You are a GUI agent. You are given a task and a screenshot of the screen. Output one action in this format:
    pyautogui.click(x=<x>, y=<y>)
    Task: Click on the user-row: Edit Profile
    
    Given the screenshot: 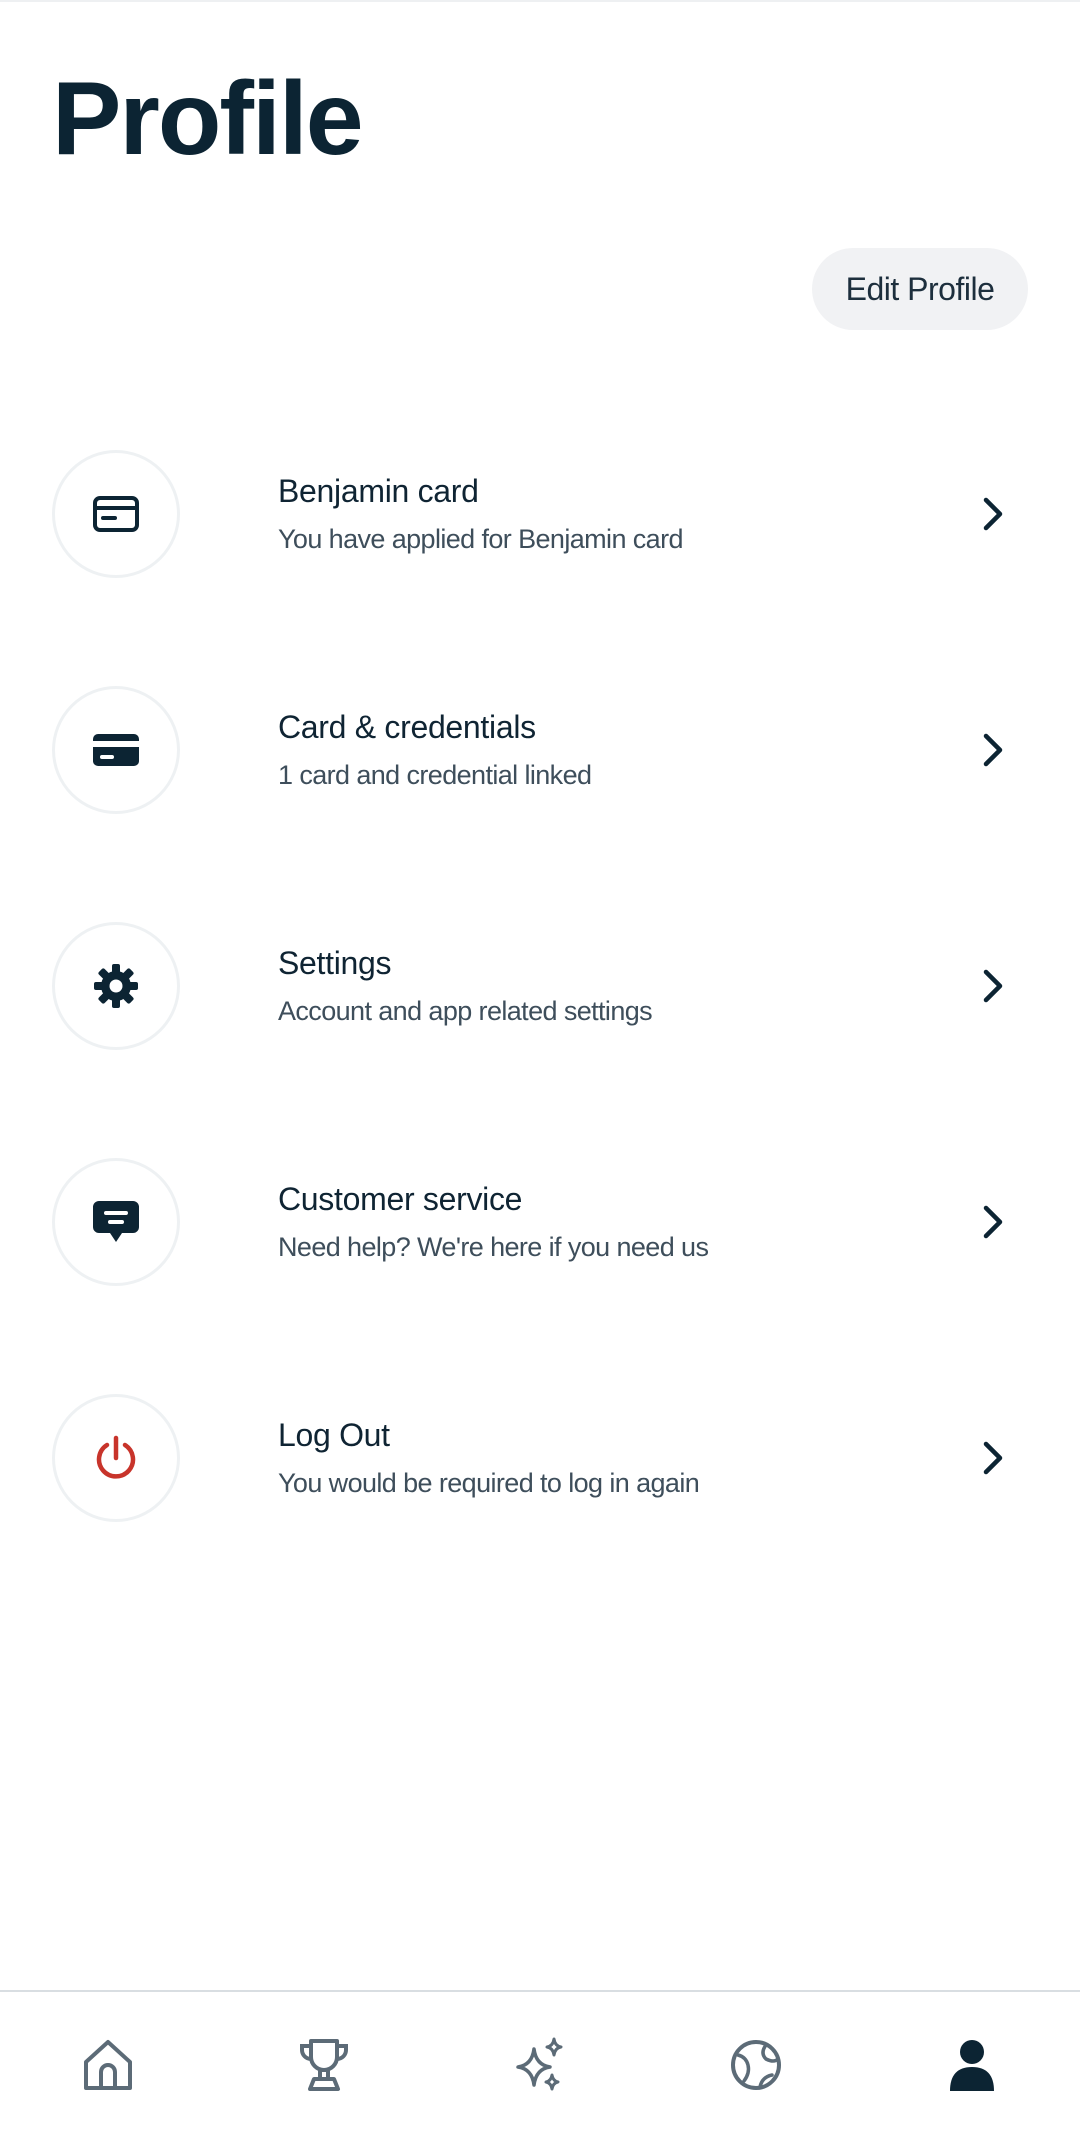 What is the action you would take?
    pyautogui.click(x=540, y=289)
    